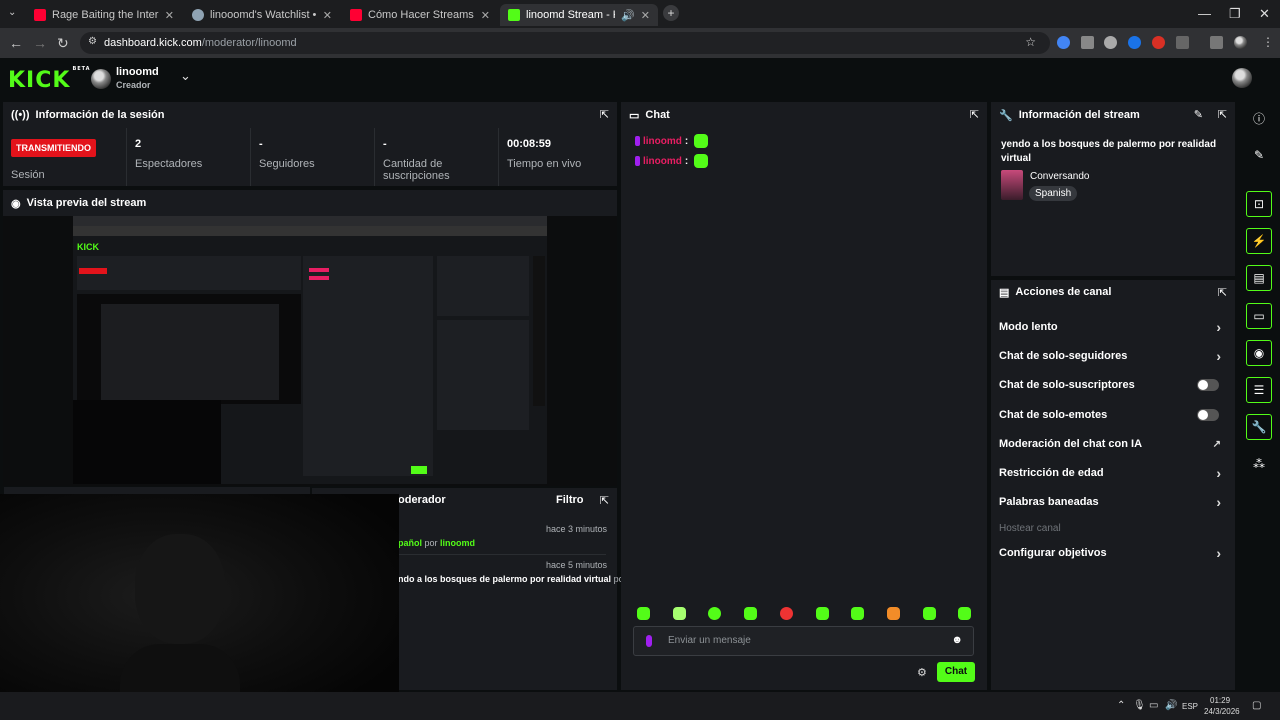 The image size is (1280, 720). Describe the element at coordinates (1153, 705) in the screenshot. I see `network-icon: ▭` at that location.